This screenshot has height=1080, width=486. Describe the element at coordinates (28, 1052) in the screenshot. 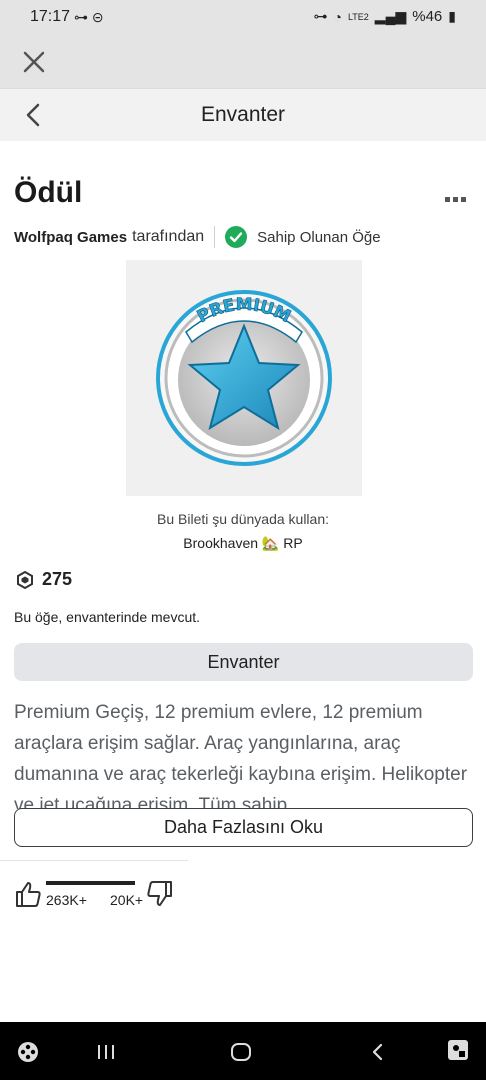

I see `game-launcher-icon` at that location.